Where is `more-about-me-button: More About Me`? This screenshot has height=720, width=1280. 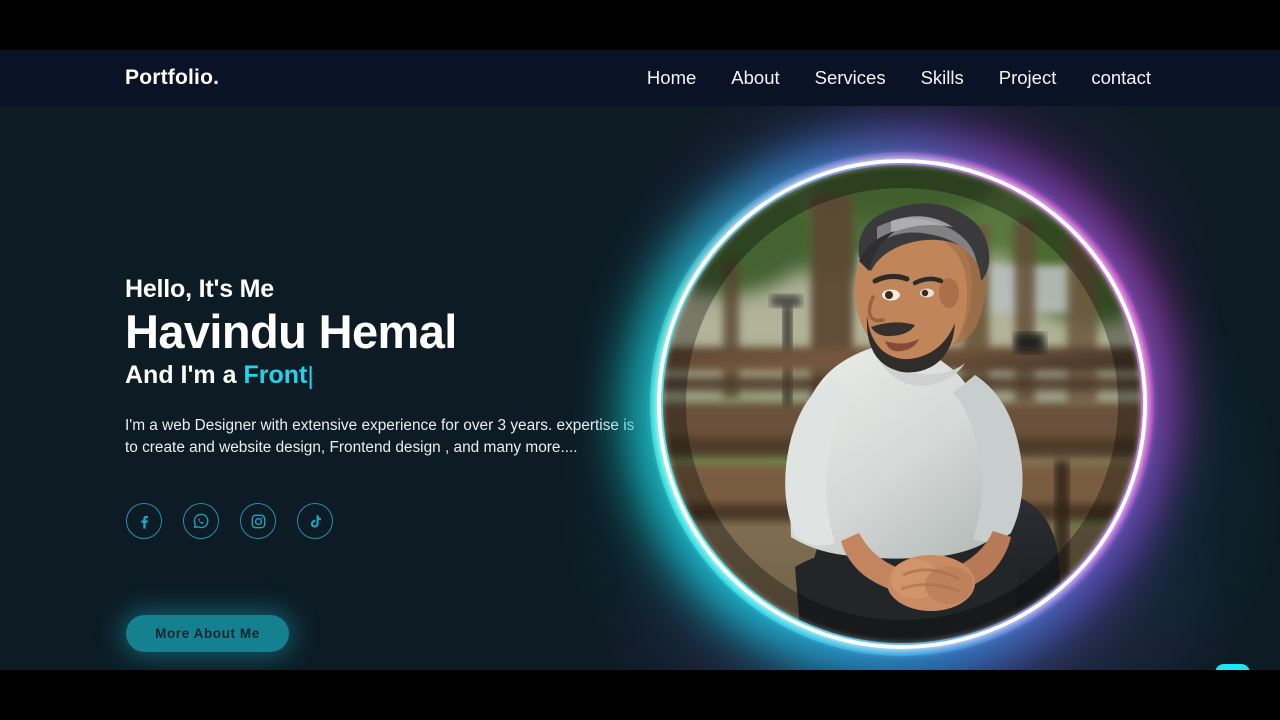 more-about-me-button: More About Me is located at coordinates (207, 633).